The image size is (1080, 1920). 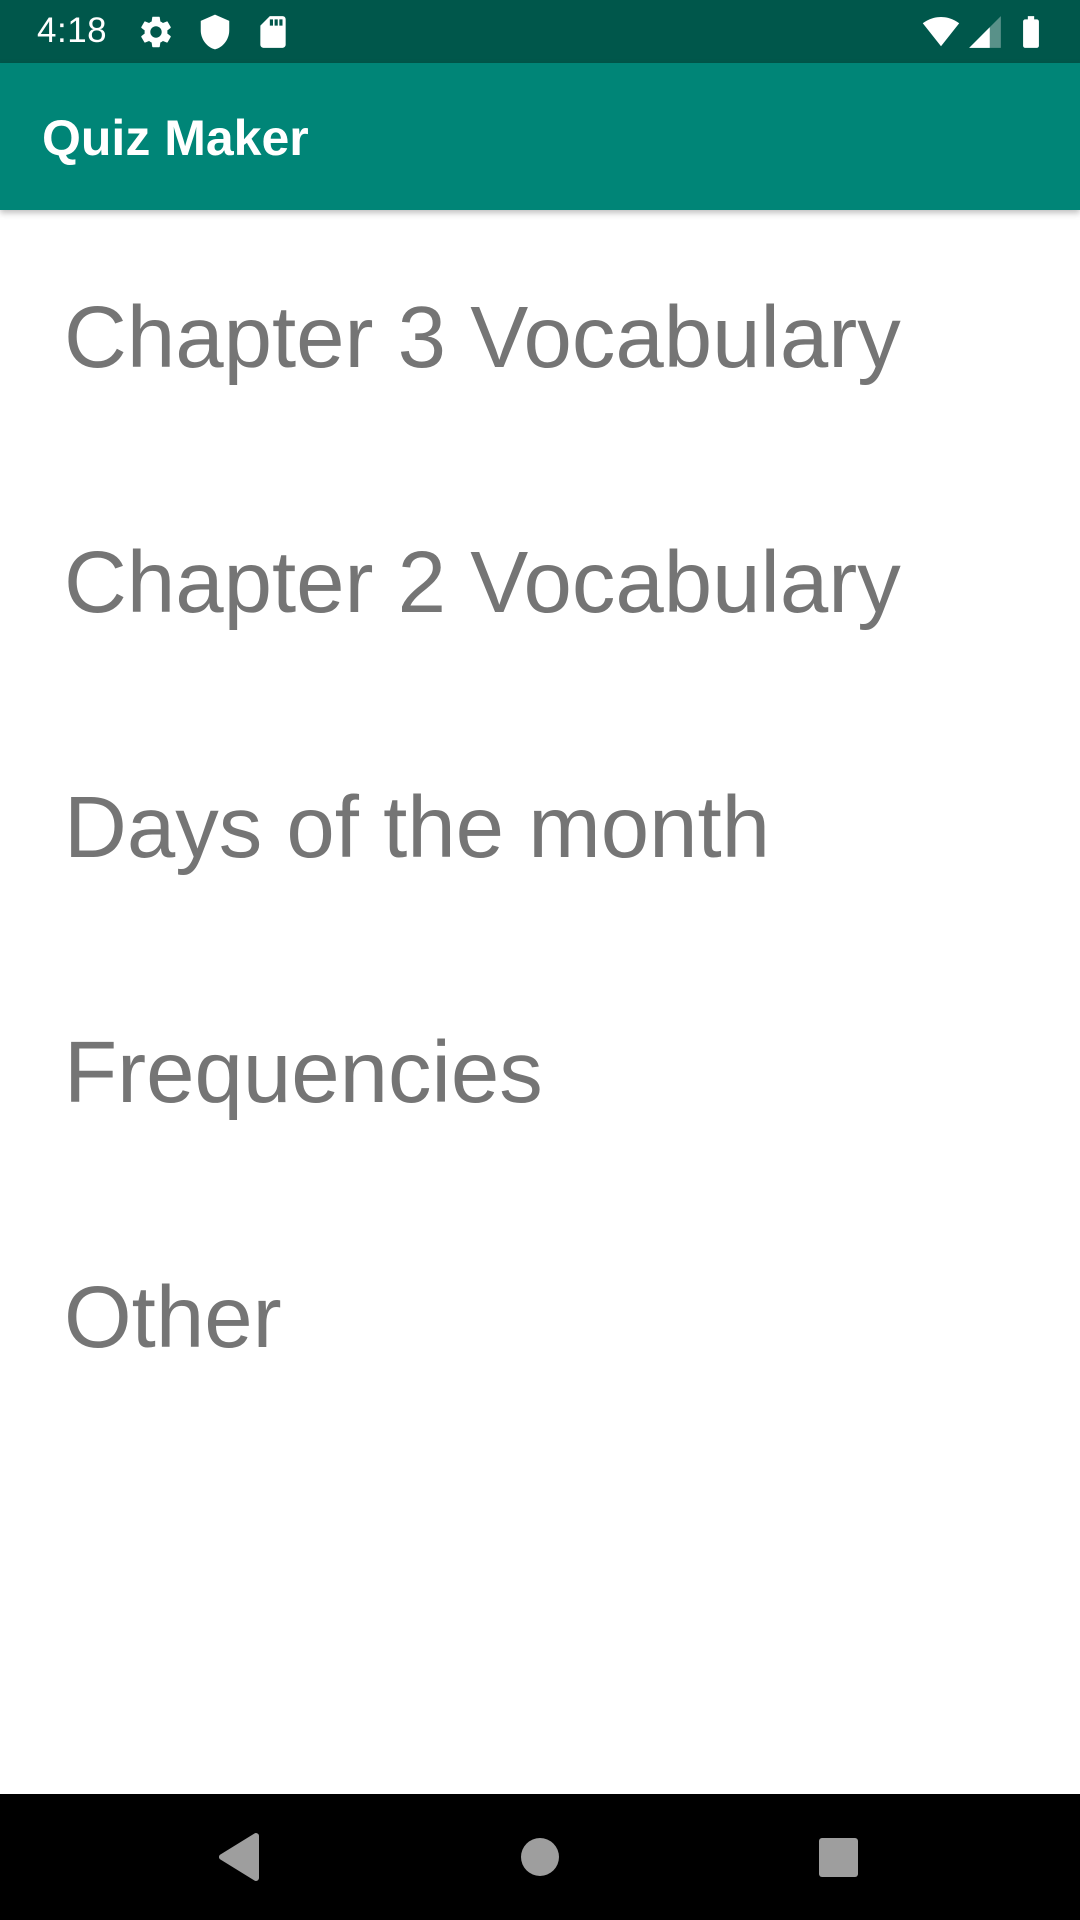 I want to click on list-item: Days of the month, so click(x=540, y=822).